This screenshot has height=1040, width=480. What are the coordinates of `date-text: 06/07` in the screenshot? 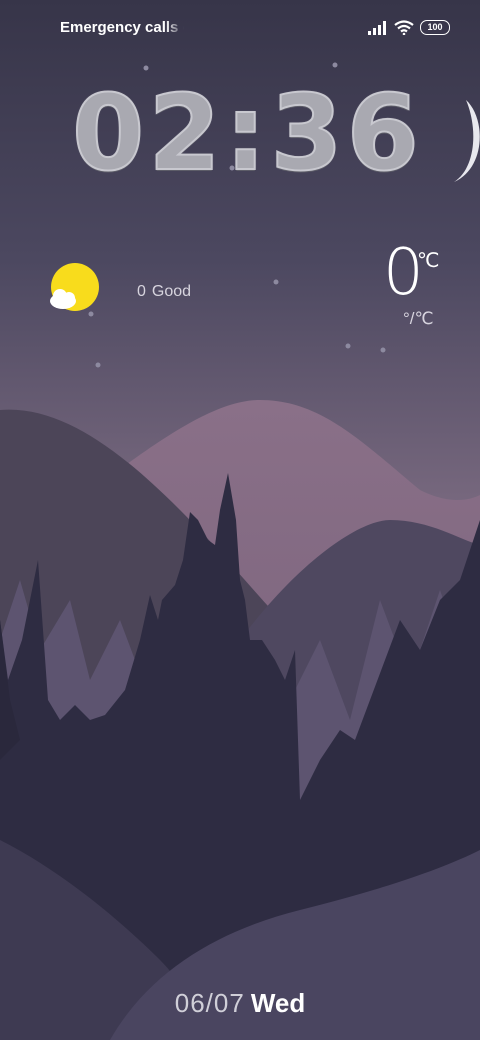 It's located at (209, 1003).